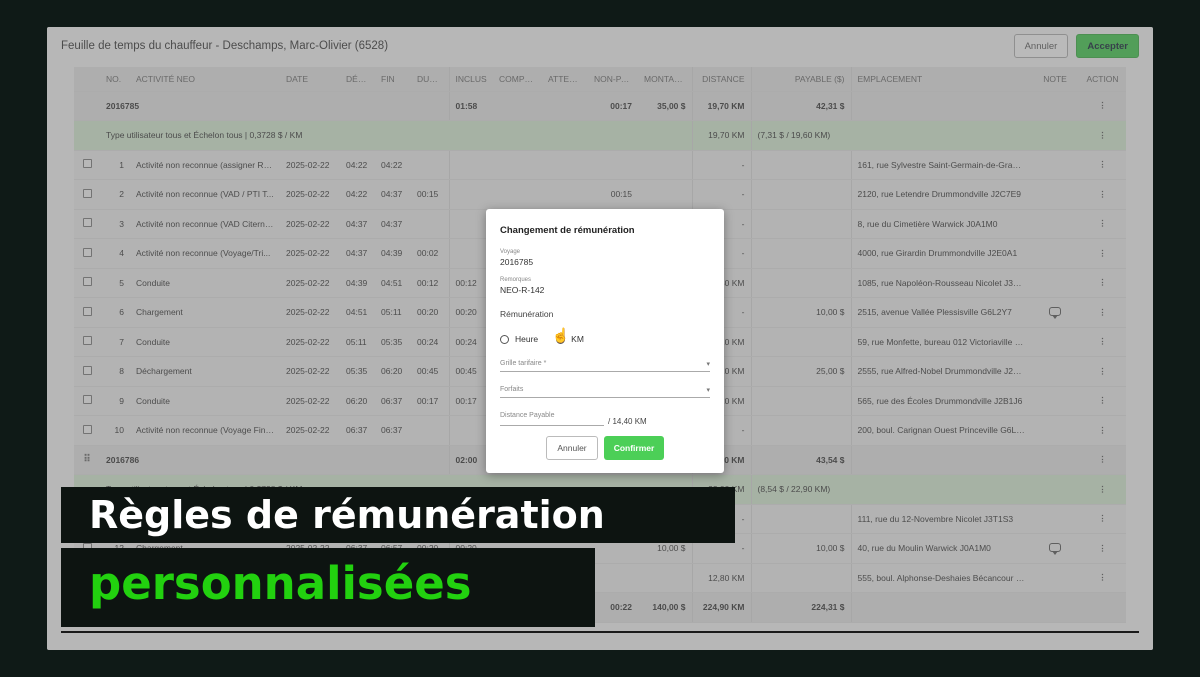 The image size is (1200, 677). Describe the element at coordinates (605, 419) in the screenshot. I see `distance-row: Distance Payable / 14,40 KM` at that location.